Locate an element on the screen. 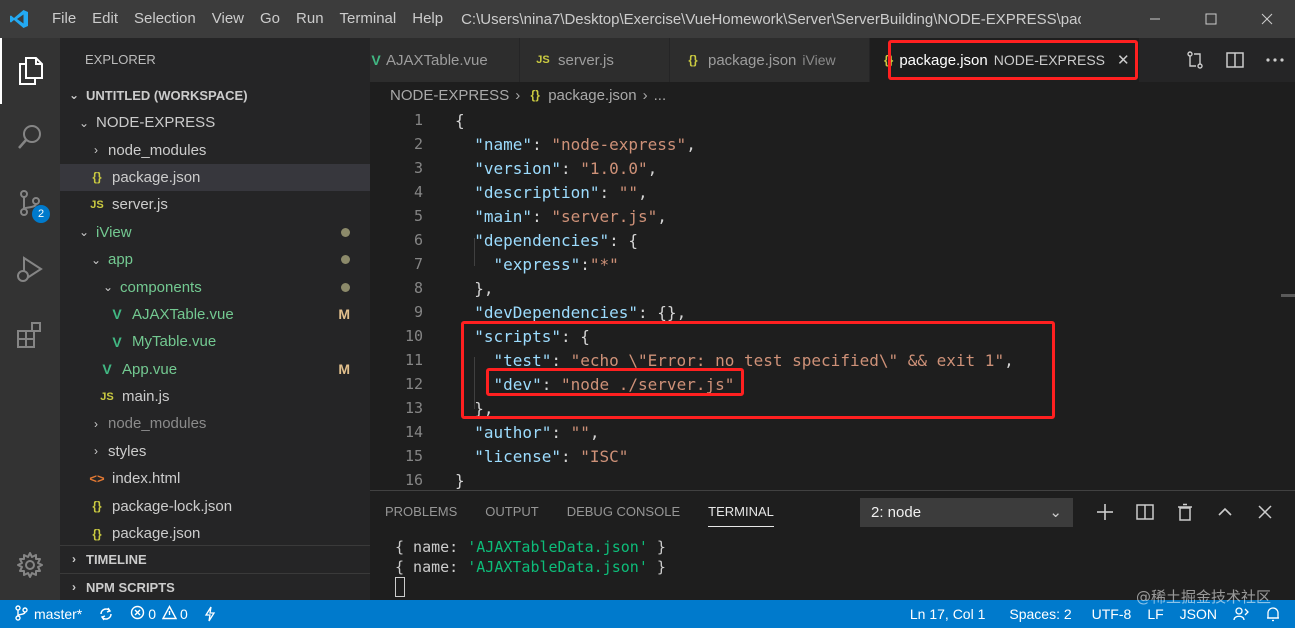 The width and height of the screenshot is (1295, 628). tab-package-json-iview: {} package.json iView is located at coordinates (770, 60).